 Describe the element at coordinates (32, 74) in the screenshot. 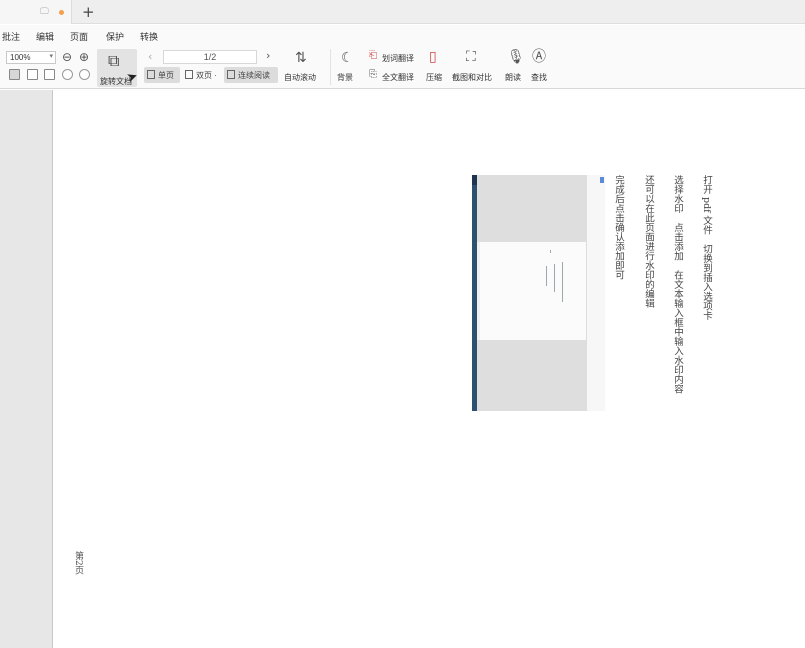

I see `page-fit-icon` at that location.